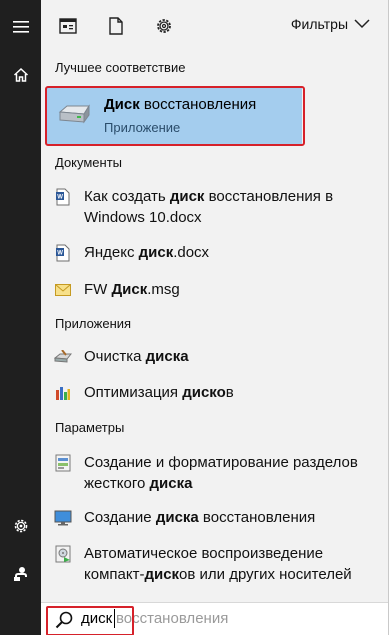 The image size is (389, 635). I want to click on document-item-2-text: Яндекс диск.docx, so click(146, 252).